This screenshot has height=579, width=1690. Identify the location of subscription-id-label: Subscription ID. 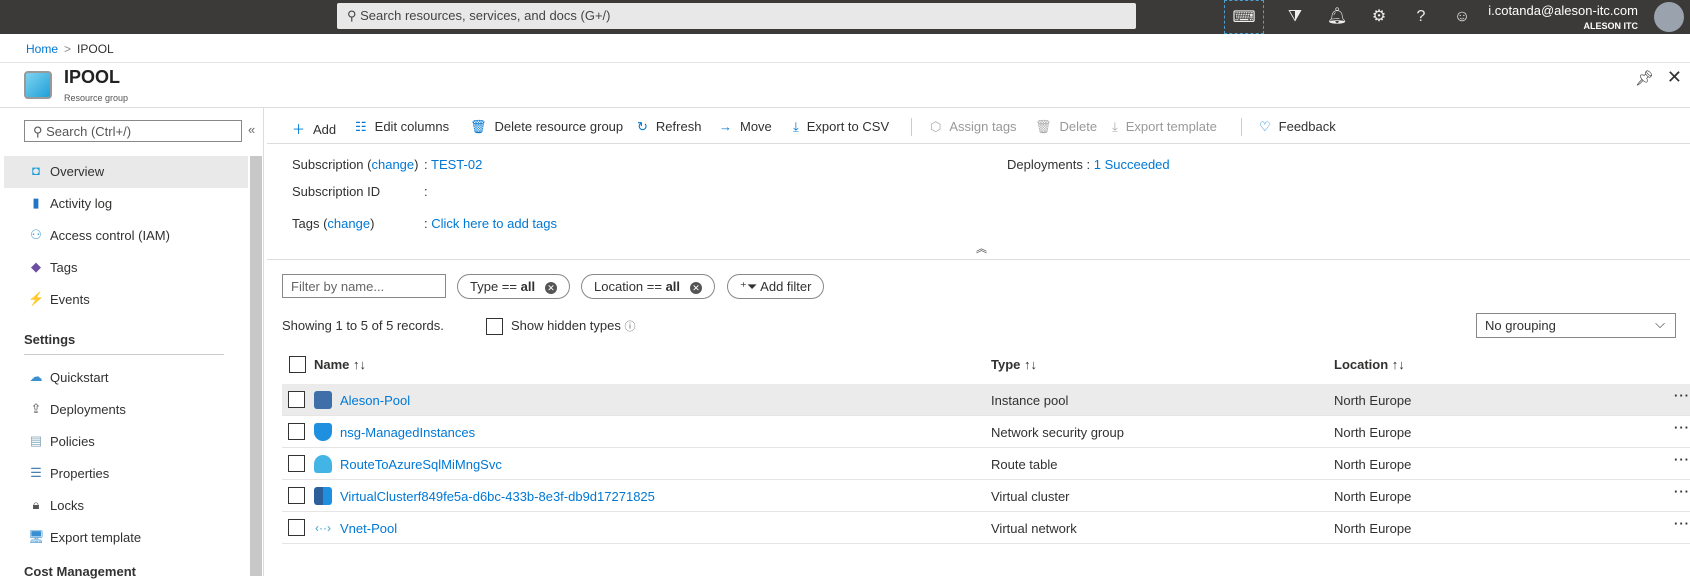
(336, 191).